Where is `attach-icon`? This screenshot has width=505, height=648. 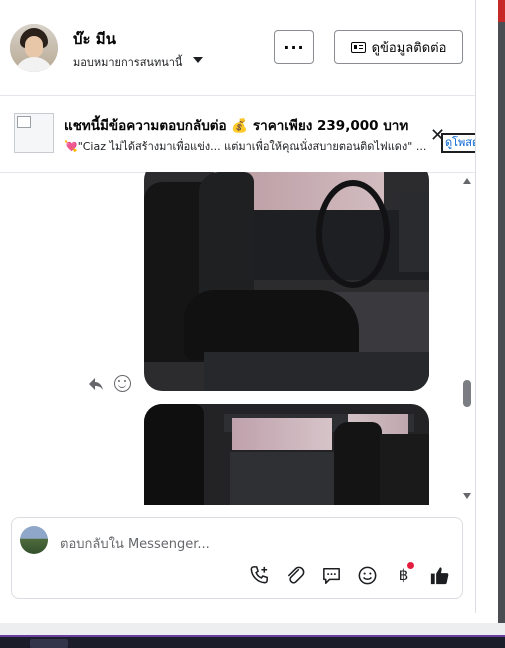 attach-icon is located at coordinates (295, 575).